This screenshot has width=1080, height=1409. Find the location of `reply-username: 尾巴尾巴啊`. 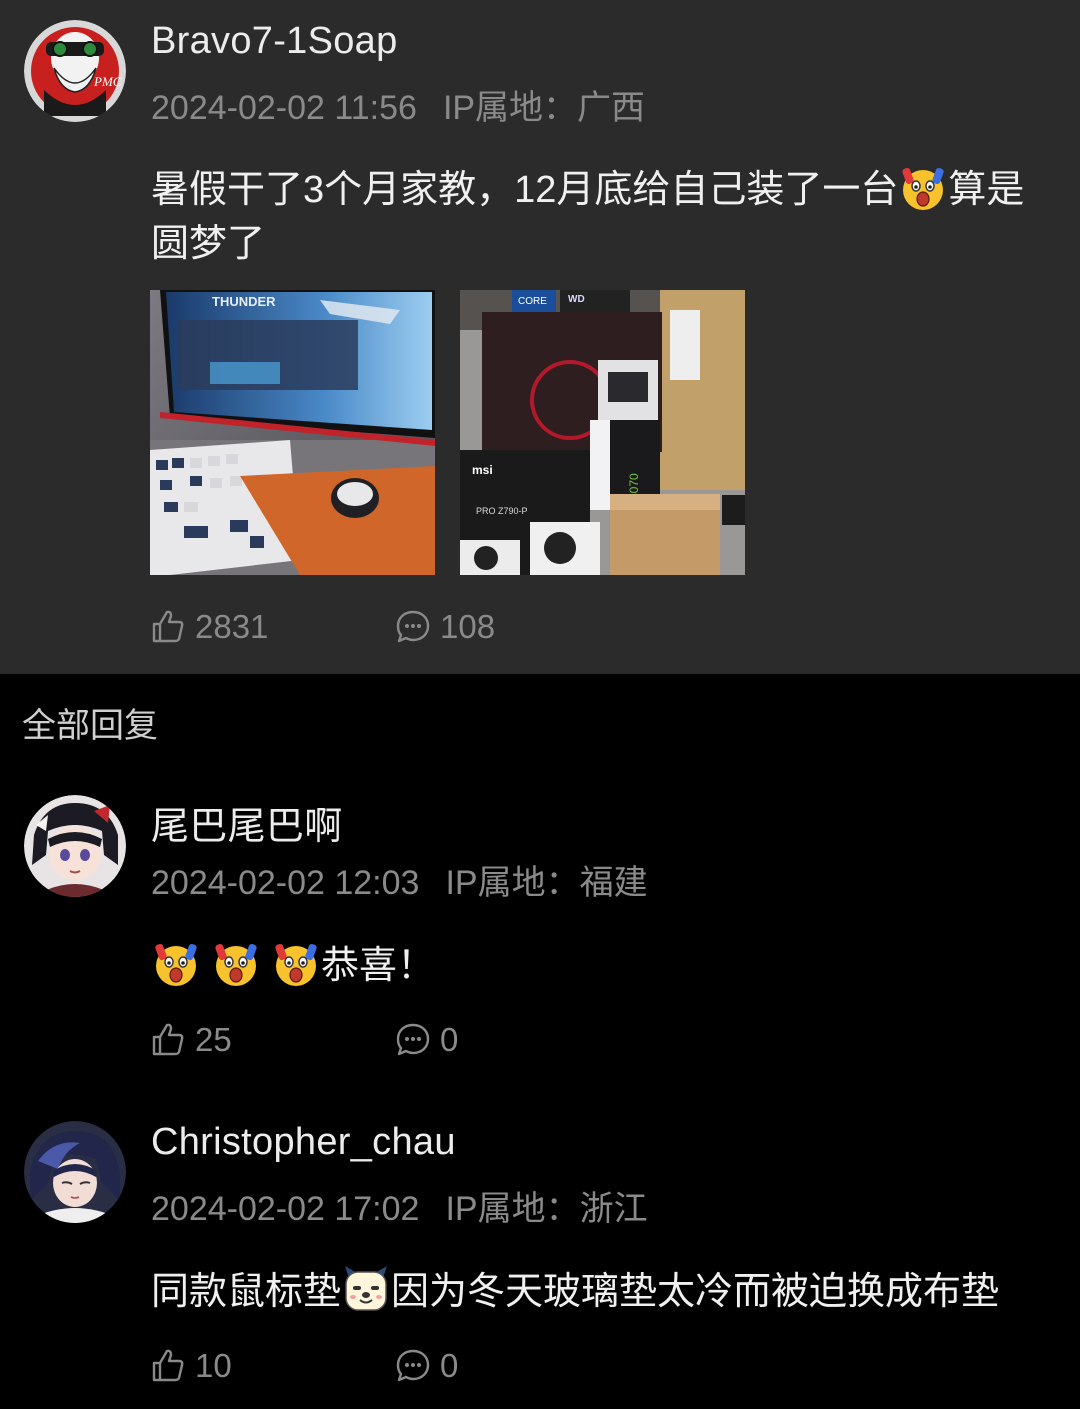

reply-username: 尾巴尾巴啊 is located at coordinates (247, 822).